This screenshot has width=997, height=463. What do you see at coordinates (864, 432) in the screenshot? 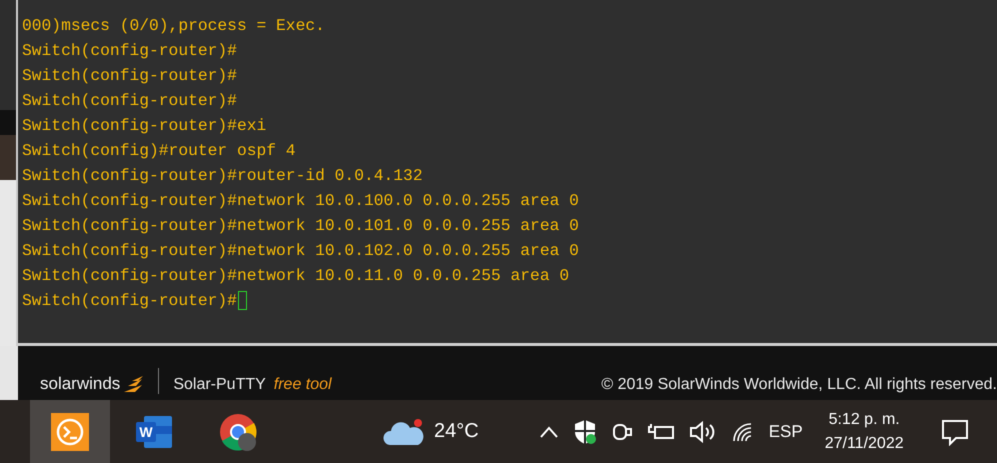
I see `clock: 5:12 p. m. 27/11/2022` at bounding box center [864, 432].